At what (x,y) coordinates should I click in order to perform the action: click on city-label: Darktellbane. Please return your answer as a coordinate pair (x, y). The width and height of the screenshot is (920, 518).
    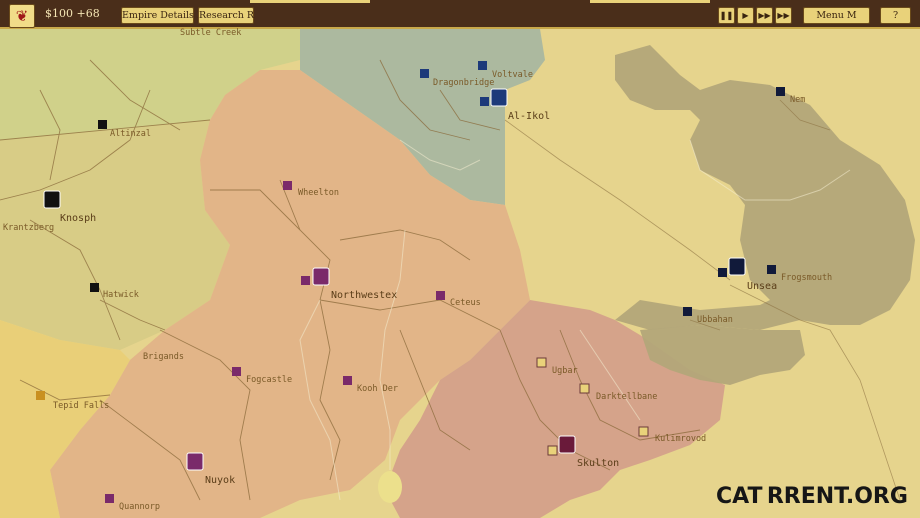
    Looking at the image, I should click on (626, 397).